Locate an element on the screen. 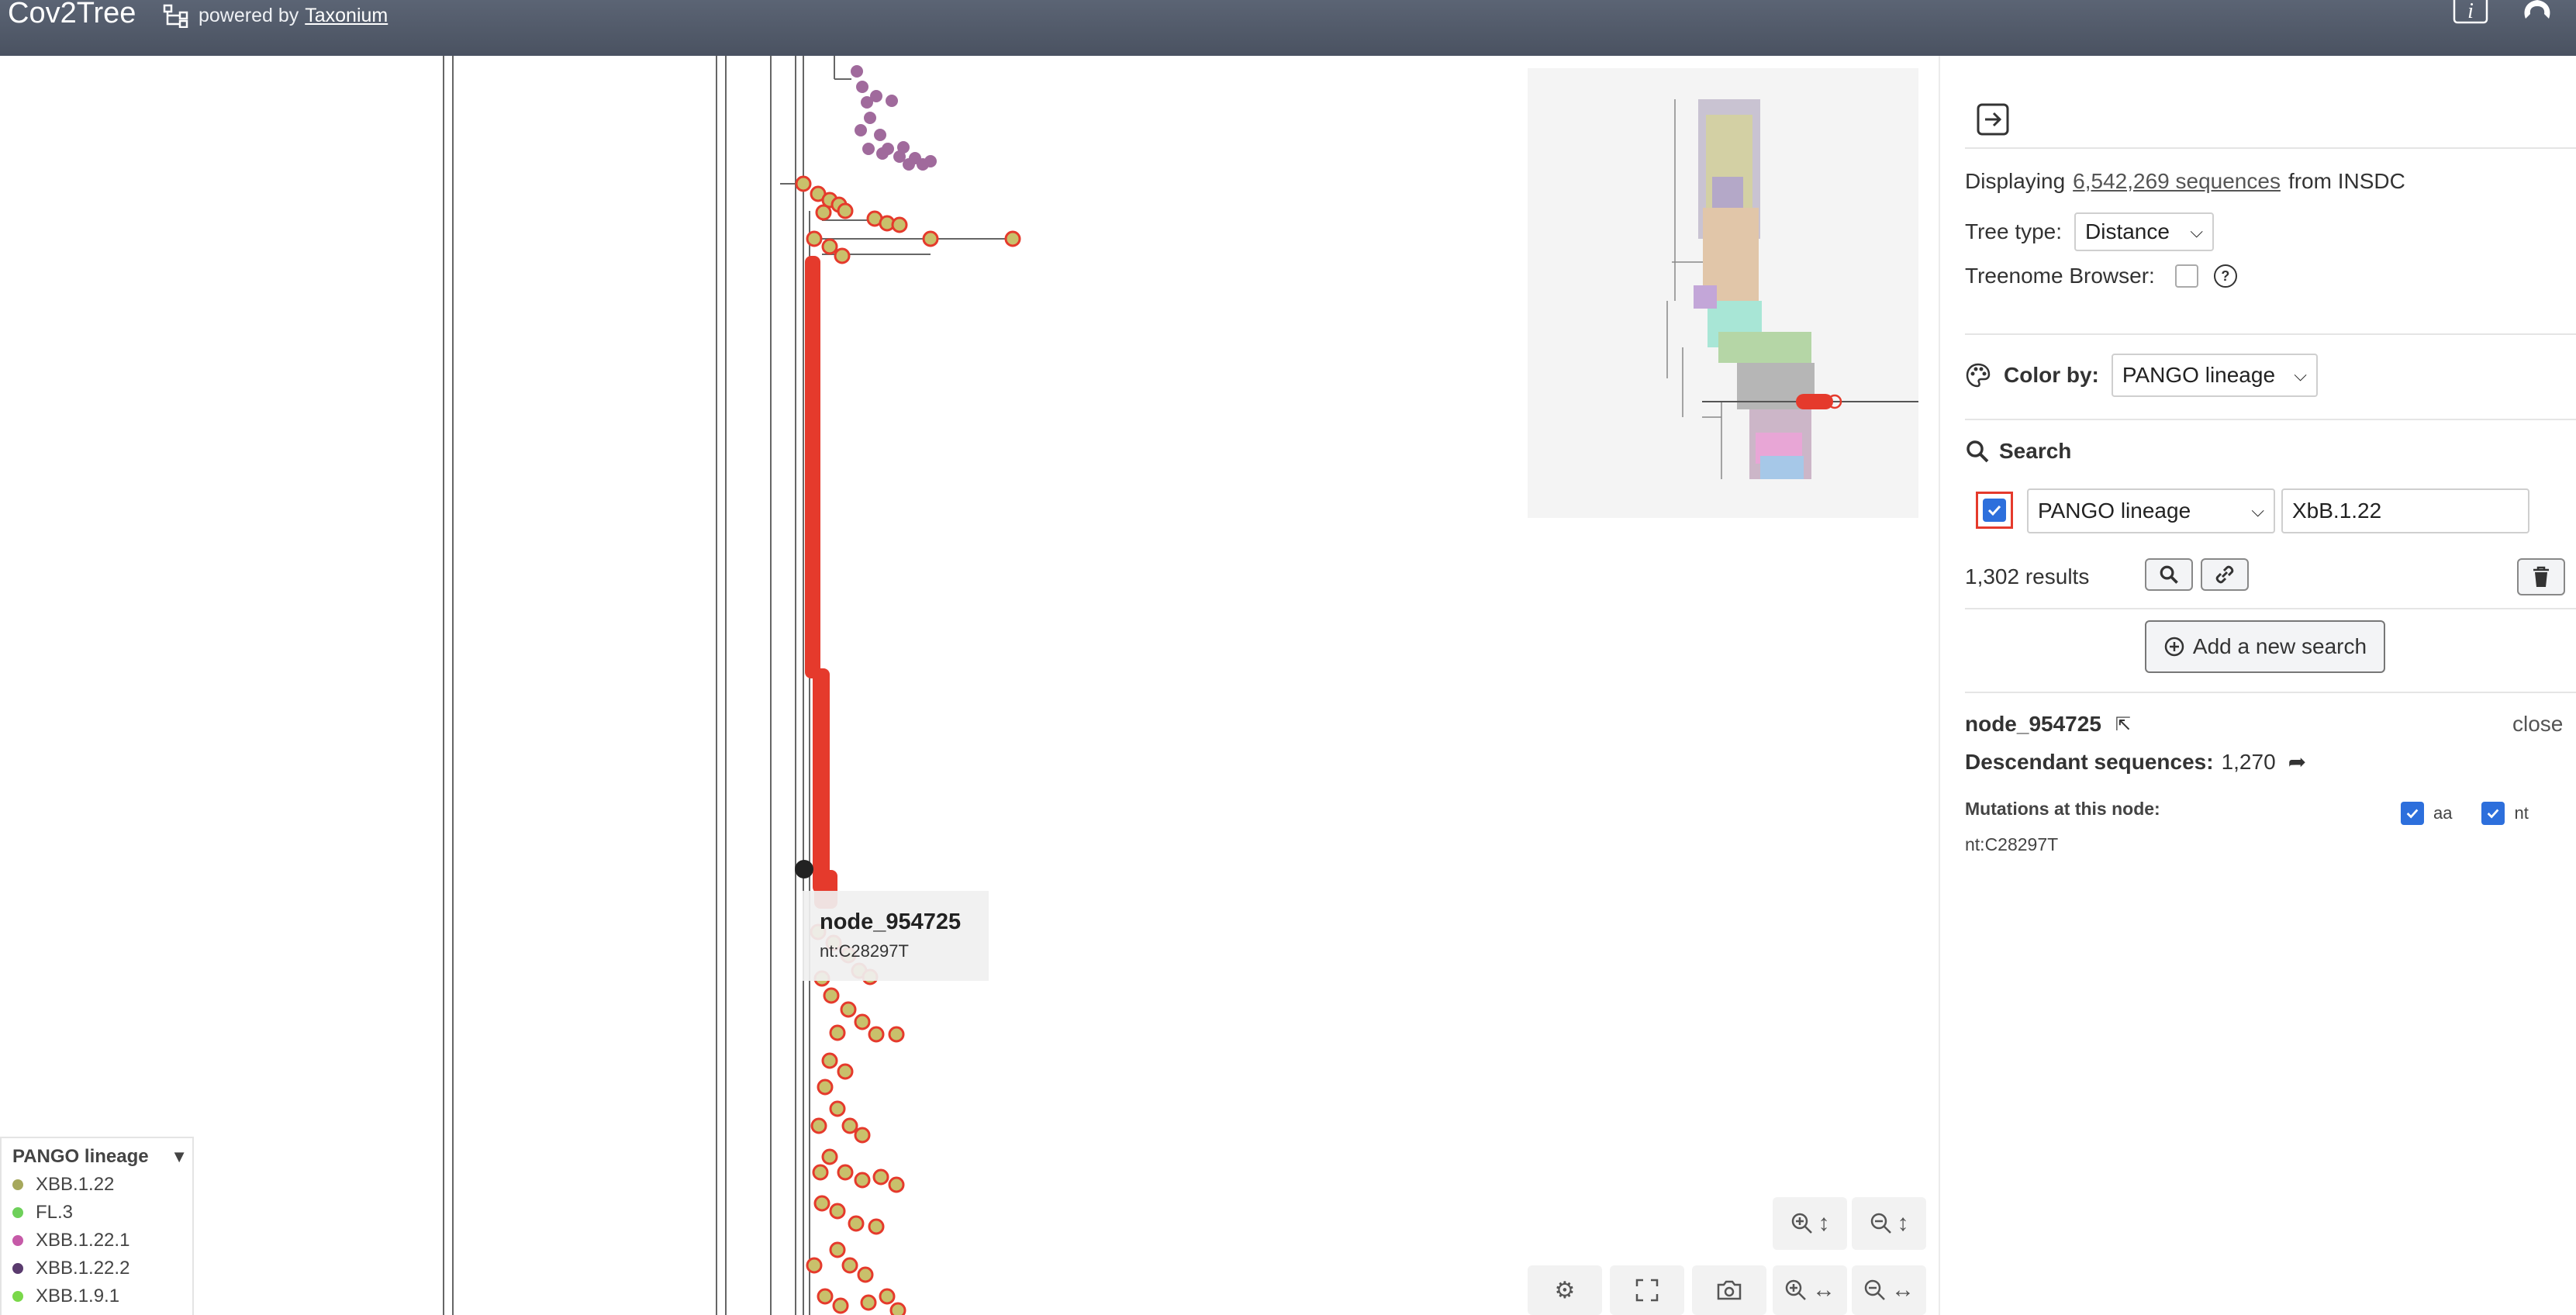 The width and height of the screenshot is (2576, 1315). search-value-input: XbB.1.22 is located at coordinates (2405, 510).